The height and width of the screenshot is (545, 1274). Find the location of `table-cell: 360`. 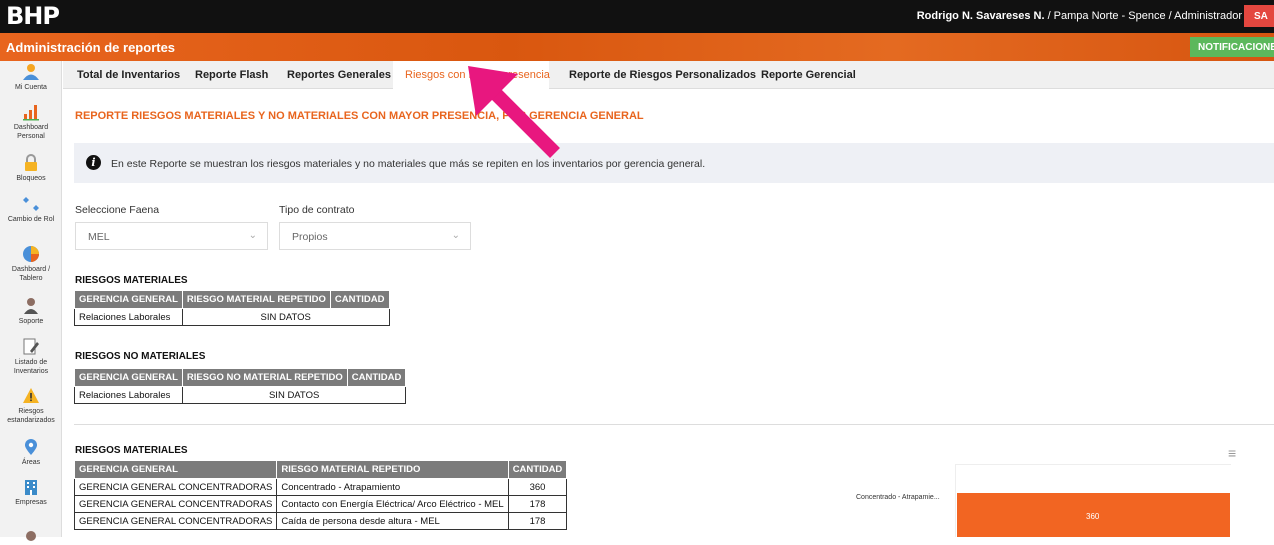

table-cell: 360 is located at coordinates (537, 487).